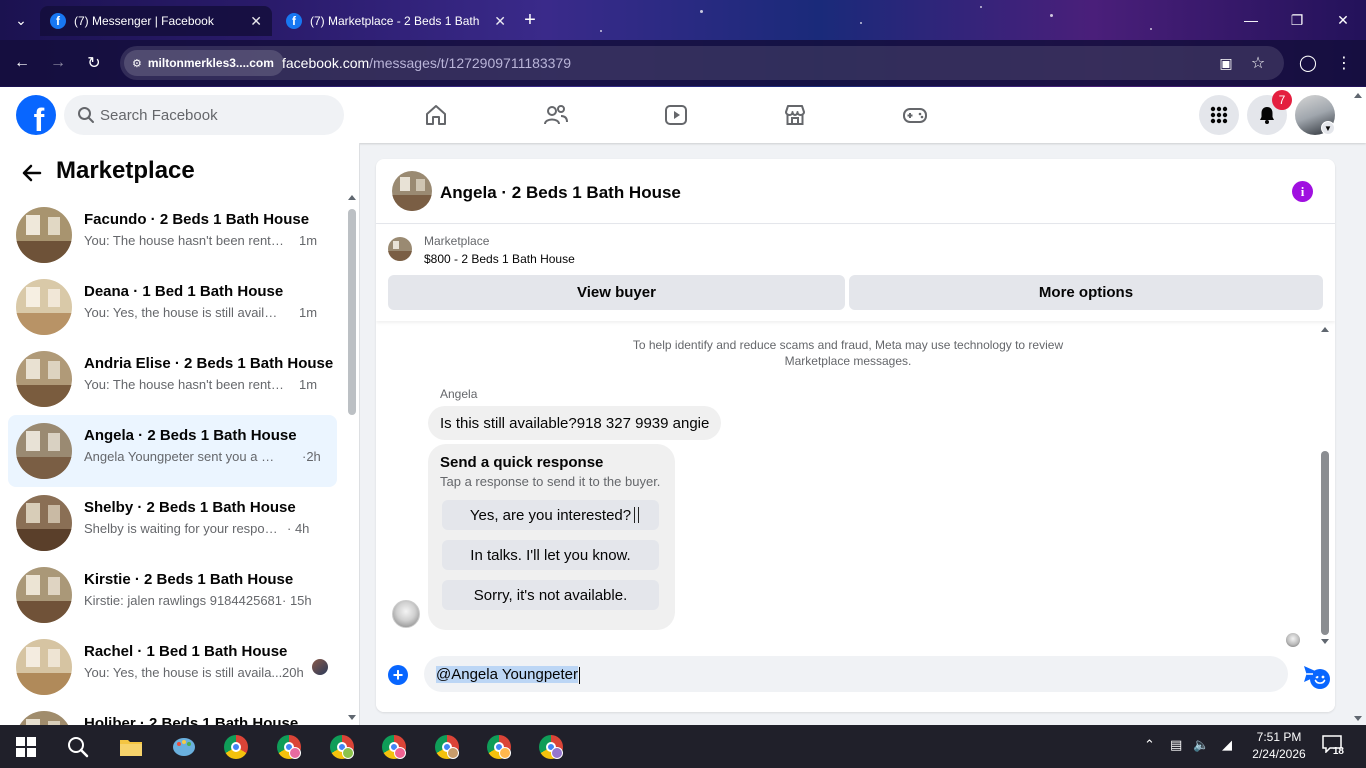  I want to click on plus-icon: +, so click(398, 675).